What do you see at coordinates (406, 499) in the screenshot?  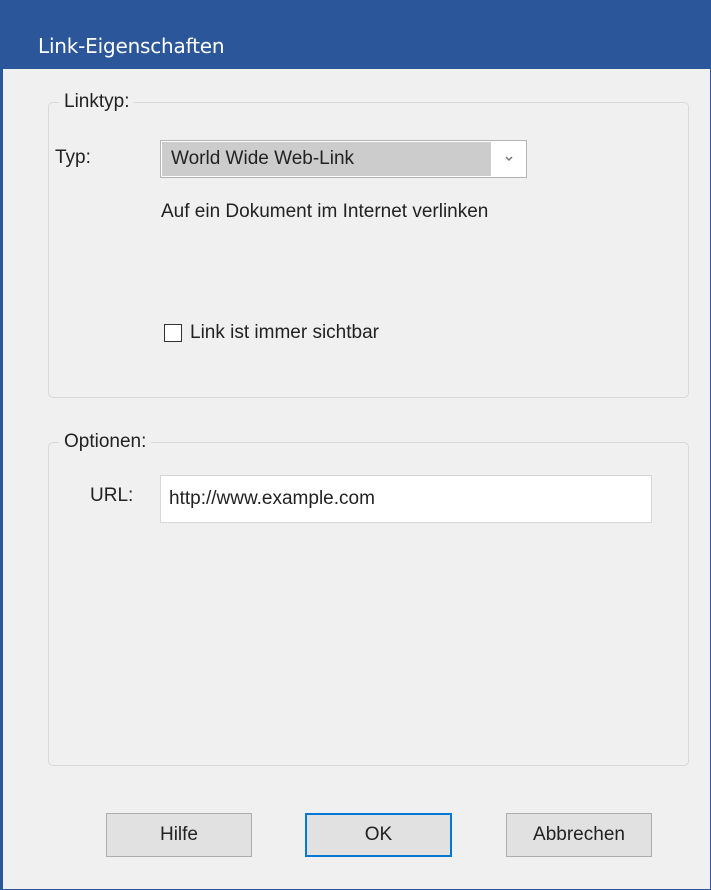 I see `url-input` at bounding box center [406, 499].